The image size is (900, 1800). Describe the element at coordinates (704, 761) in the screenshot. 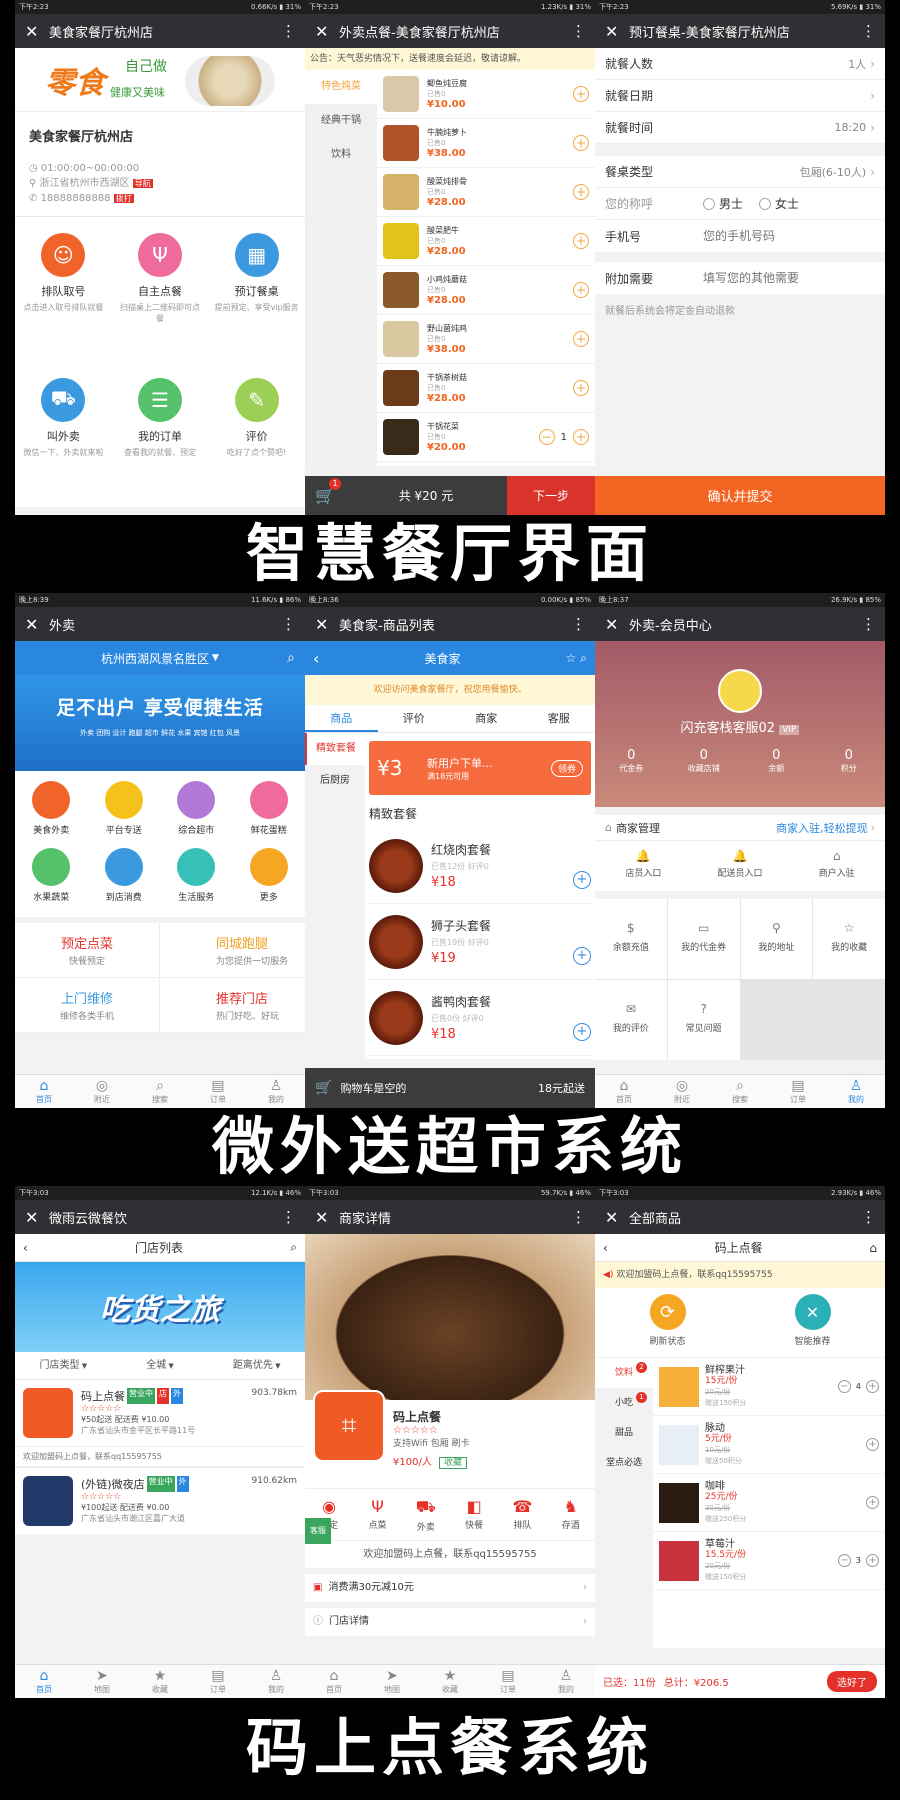

I see `stat-item: 0 收藏店铺` at that location.